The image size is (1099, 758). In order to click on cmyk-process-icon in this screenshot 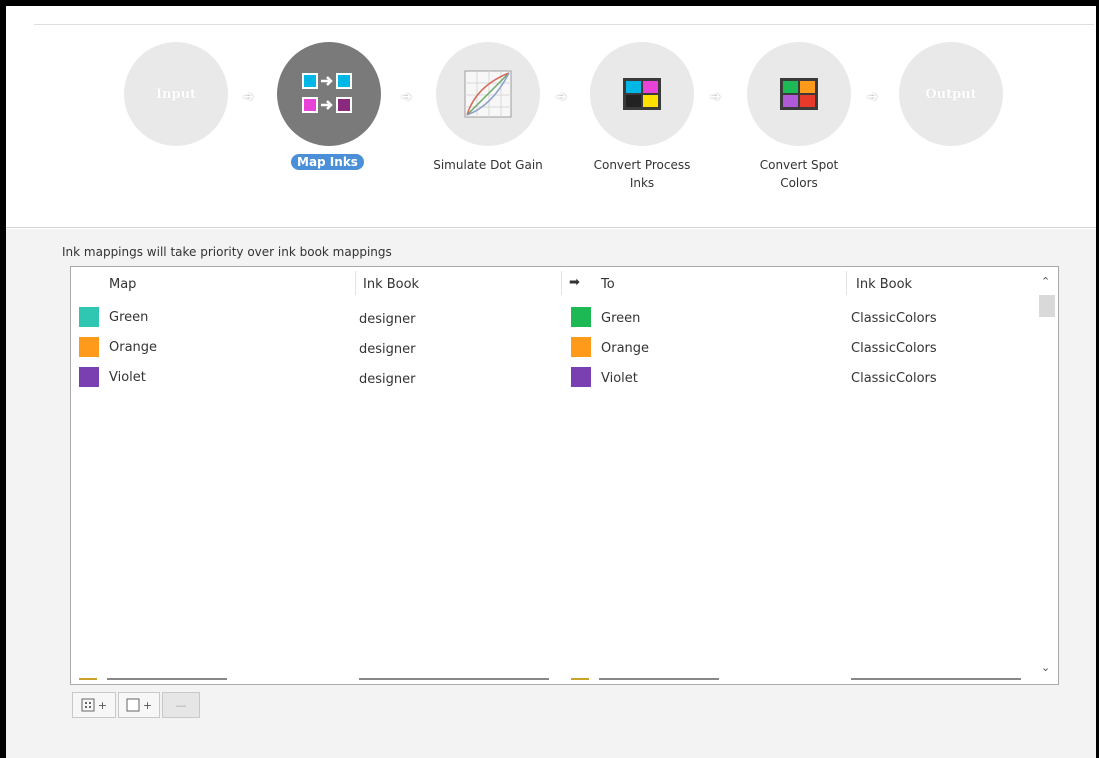, I will do `click(642, 94)`.